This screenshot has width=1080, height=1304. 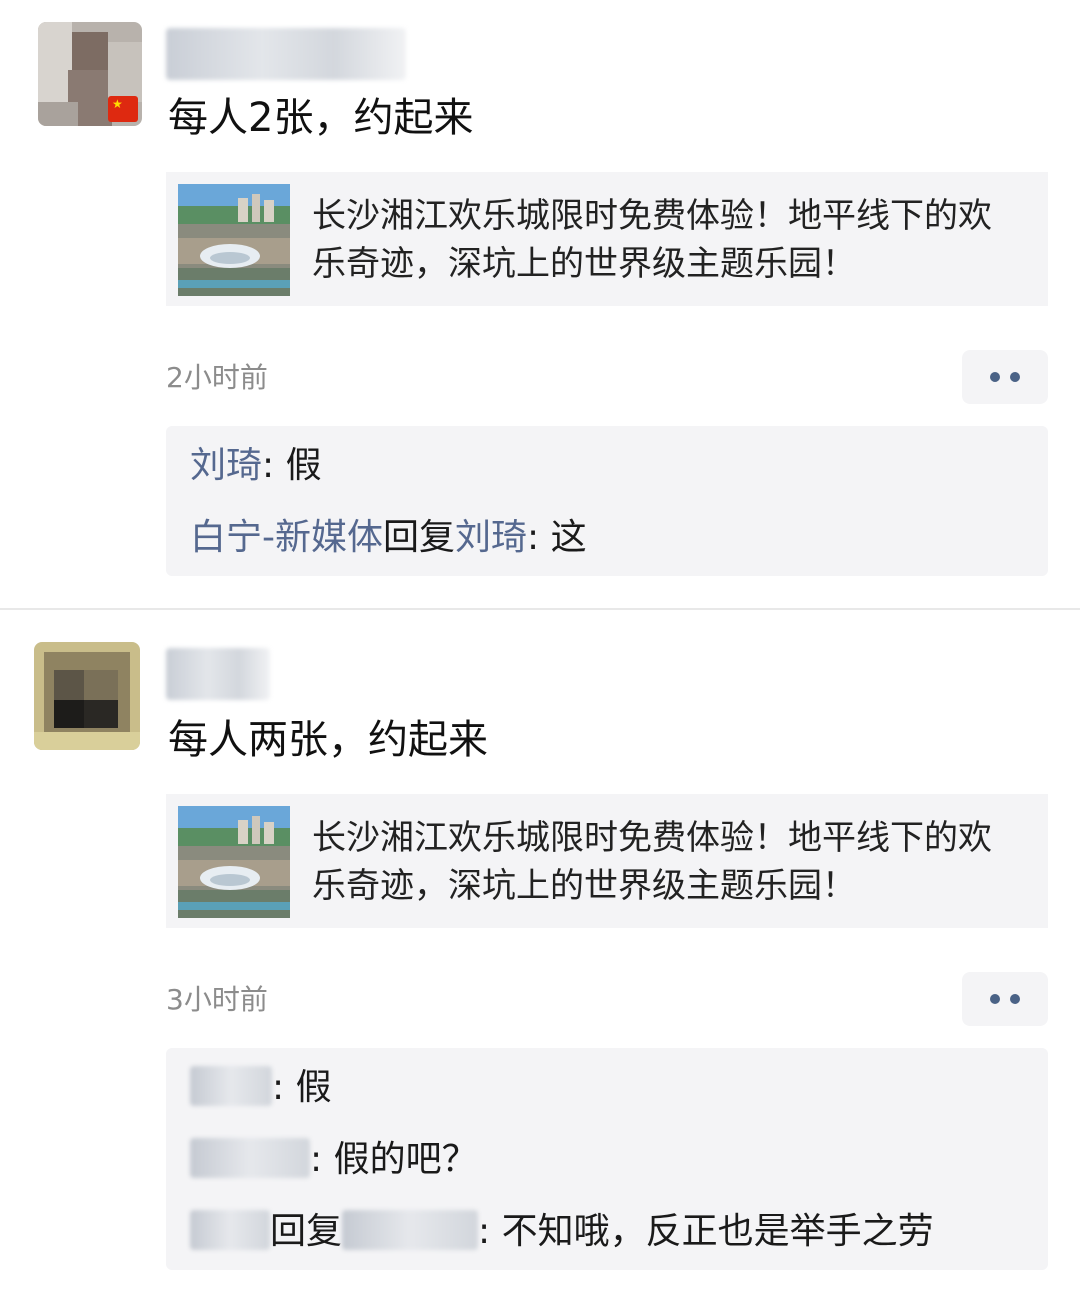 What do you see at coordinates (568, 537) in the screenshot?
I see `comment-text: 这` at bounding box center [568, 537].